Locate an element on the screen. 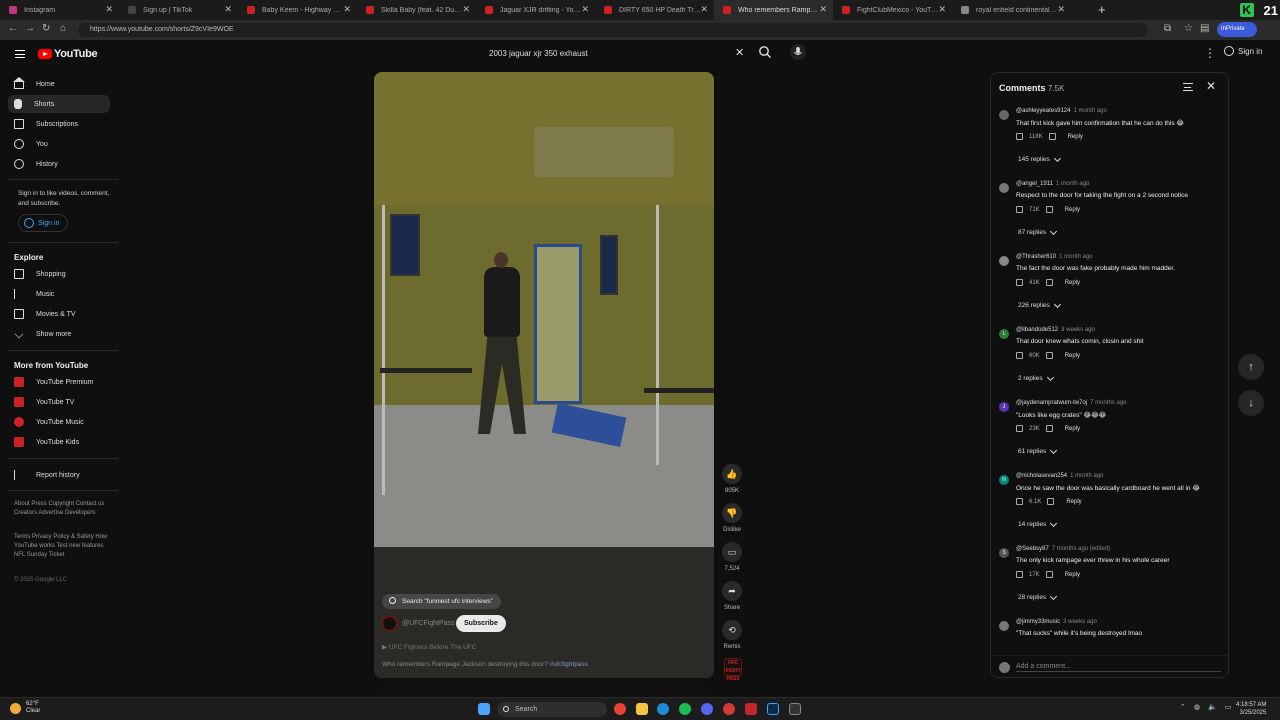 The height and width of the screenshot is (720, 1280). remix-action: ⟲ Remix is located at coordinates (732, 635).